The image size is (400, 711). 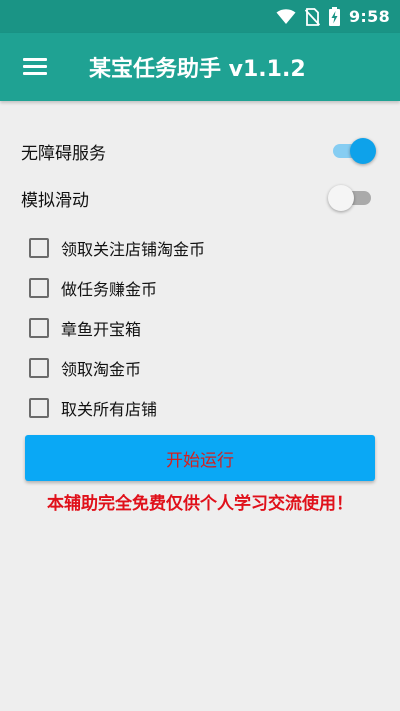 I want to click on simulate-swipe-switch, so click(x=352, y=198).